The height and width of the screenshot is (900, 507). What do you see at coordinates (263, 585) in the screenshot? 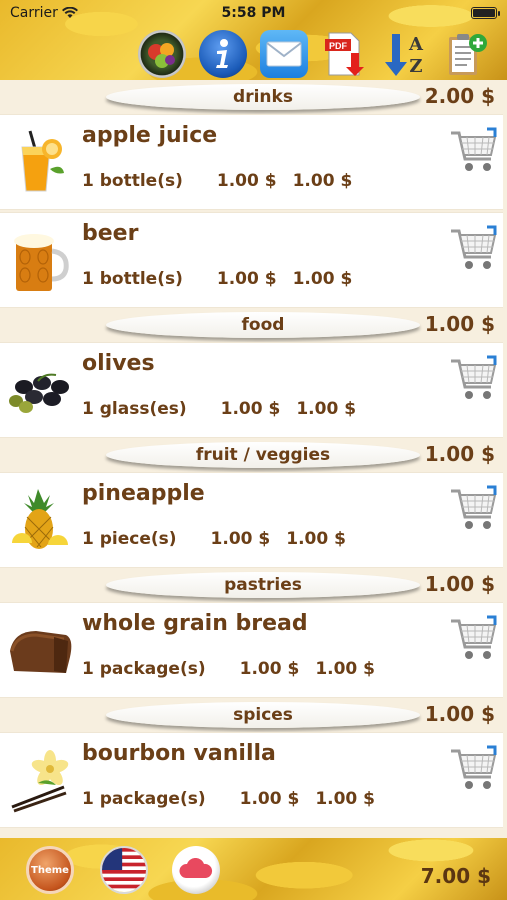
I see `category-name: pastries` at bounding box center [263, 585].